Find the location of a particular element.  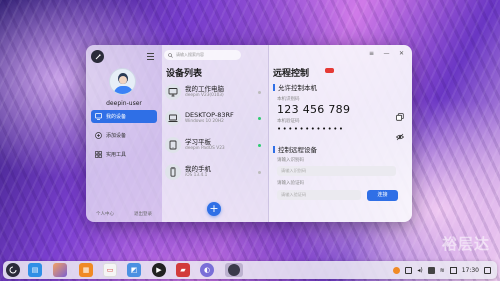

device-name: 学习平板 is located at coordinates (198, 142).